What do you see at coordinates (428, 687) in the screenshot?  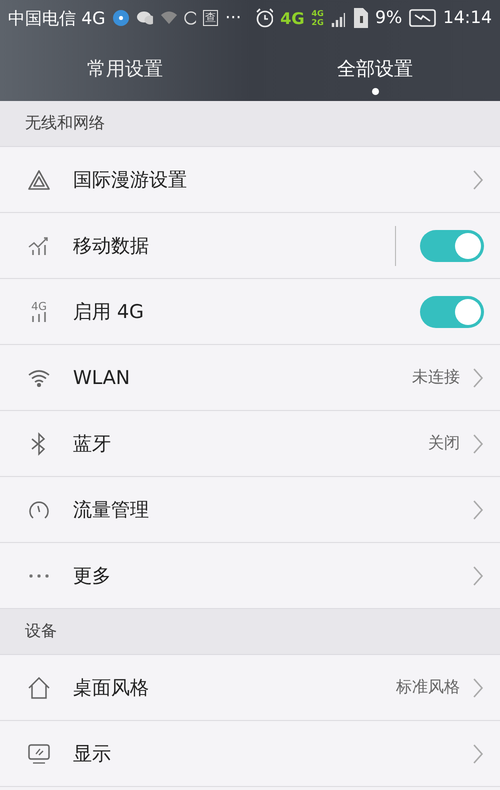 I see `setting-value: 标准风格` at bounding box center [428, 687].